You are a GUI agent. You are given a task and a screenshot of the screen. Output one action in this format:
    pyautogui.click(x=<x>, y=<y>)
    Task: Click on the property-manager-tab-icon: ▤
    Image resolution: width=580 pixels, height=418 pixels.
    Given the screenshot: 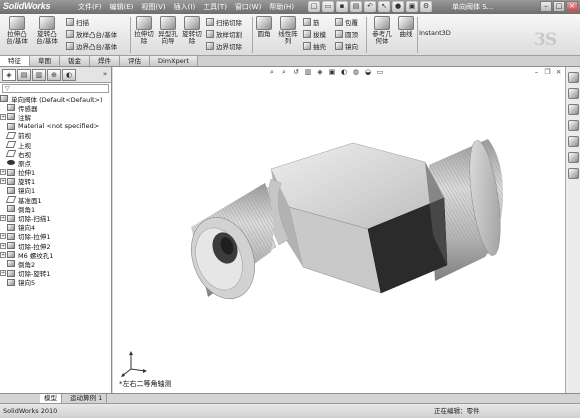 What is the action you would take?
    pyautogui.click(x=24, y=75)
    